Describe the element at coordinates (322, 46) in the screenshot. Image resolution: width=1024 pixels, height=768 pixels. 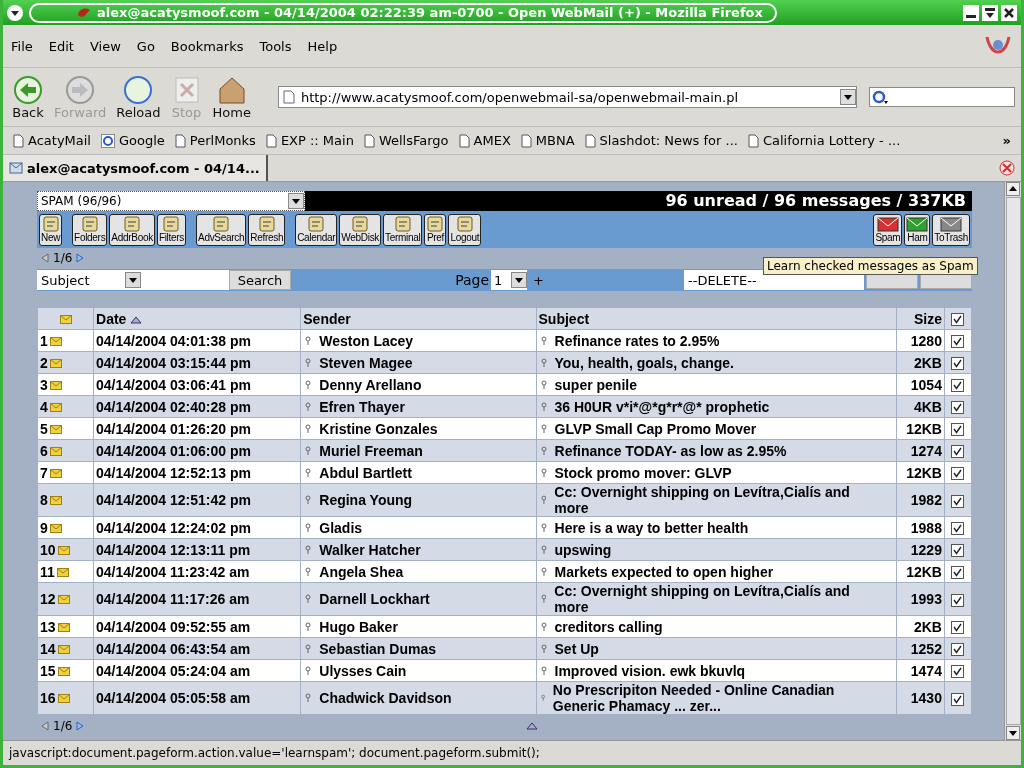
I see `menu-item: Help` at that location.